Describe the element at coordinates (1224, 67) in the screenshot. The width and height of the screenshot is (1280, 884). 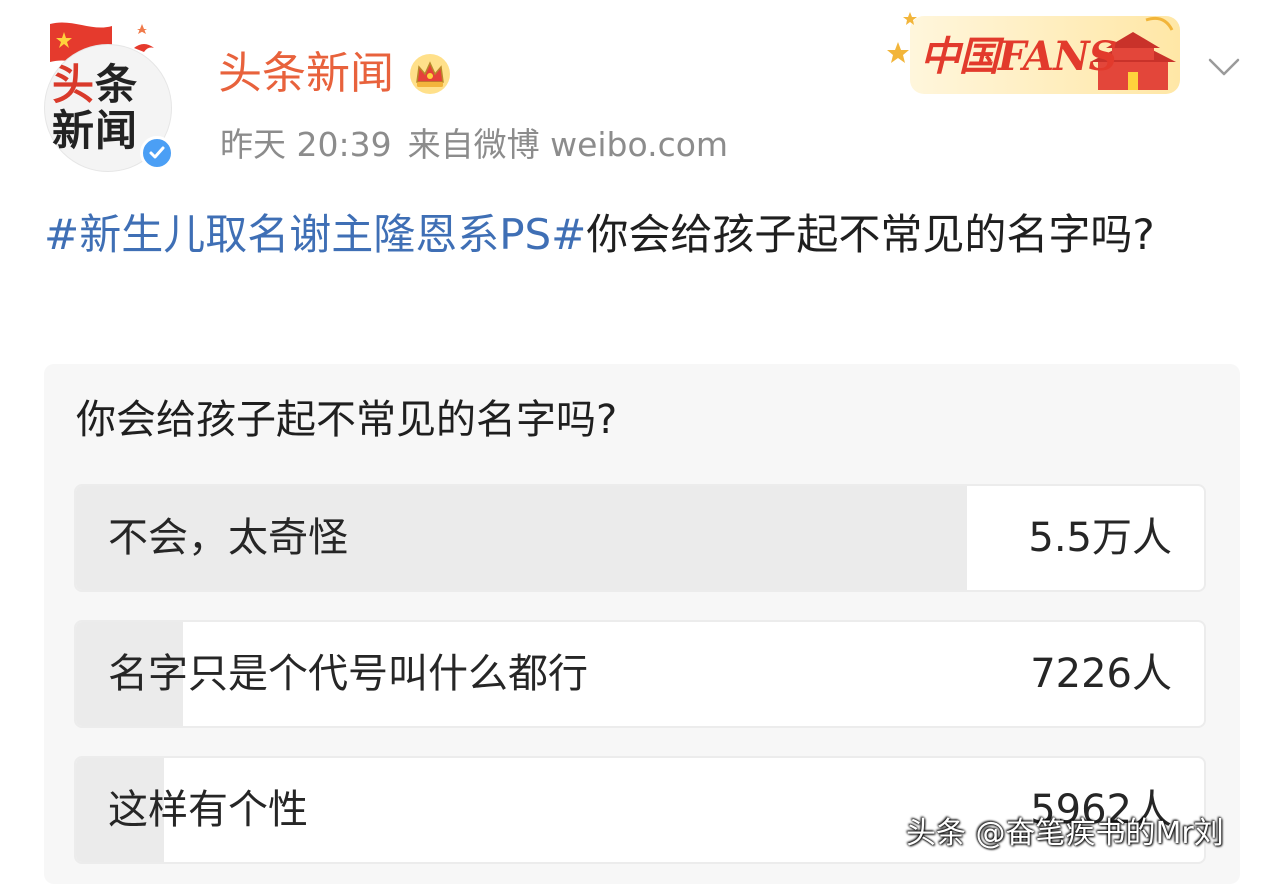
I see `chevron-down-icon` at that location.